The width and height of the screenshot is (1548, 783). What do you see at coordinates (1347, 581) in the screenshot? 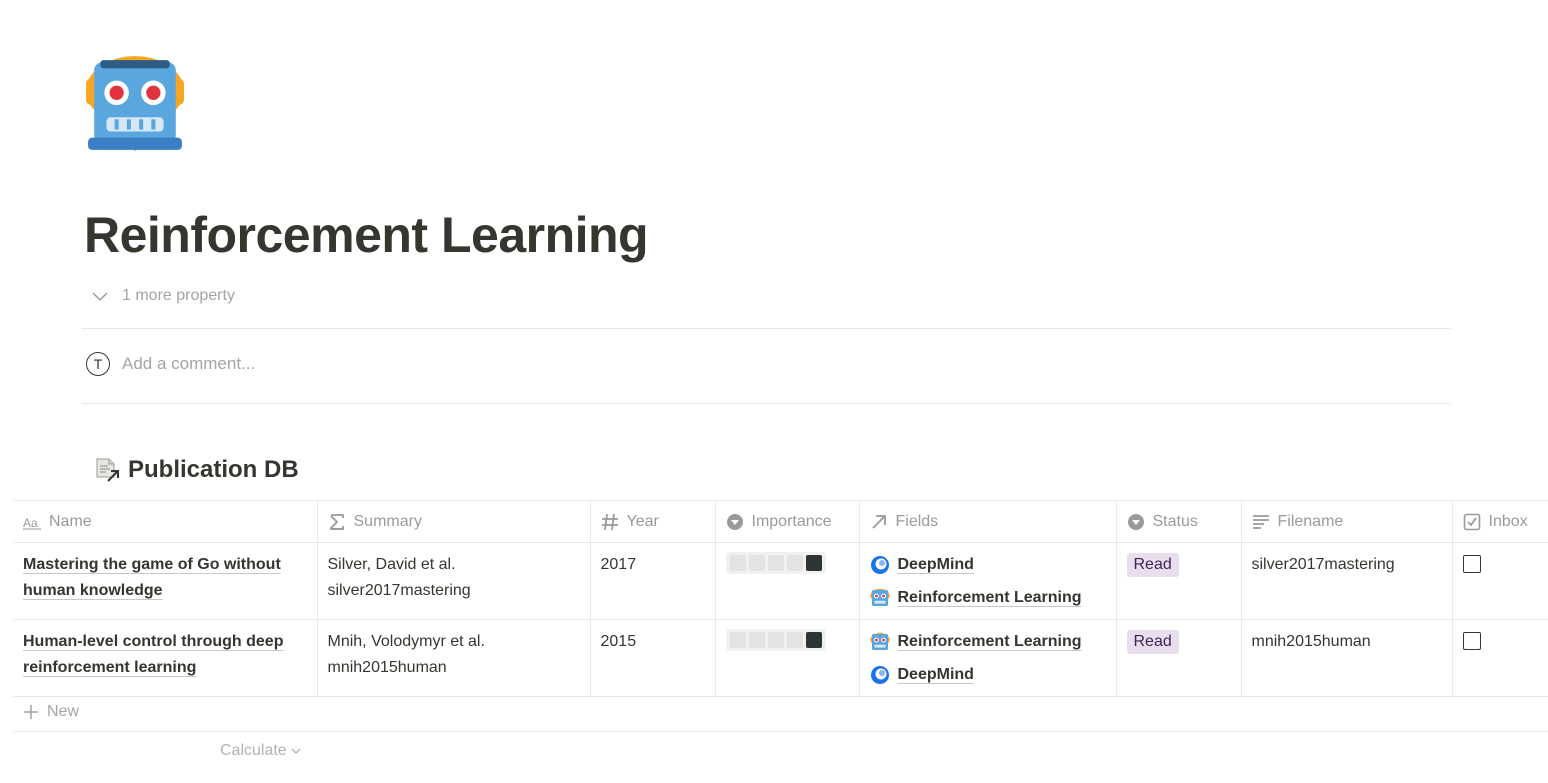
I see `cell-filename: silver2017mastering` at bounding box center [1347, 581].